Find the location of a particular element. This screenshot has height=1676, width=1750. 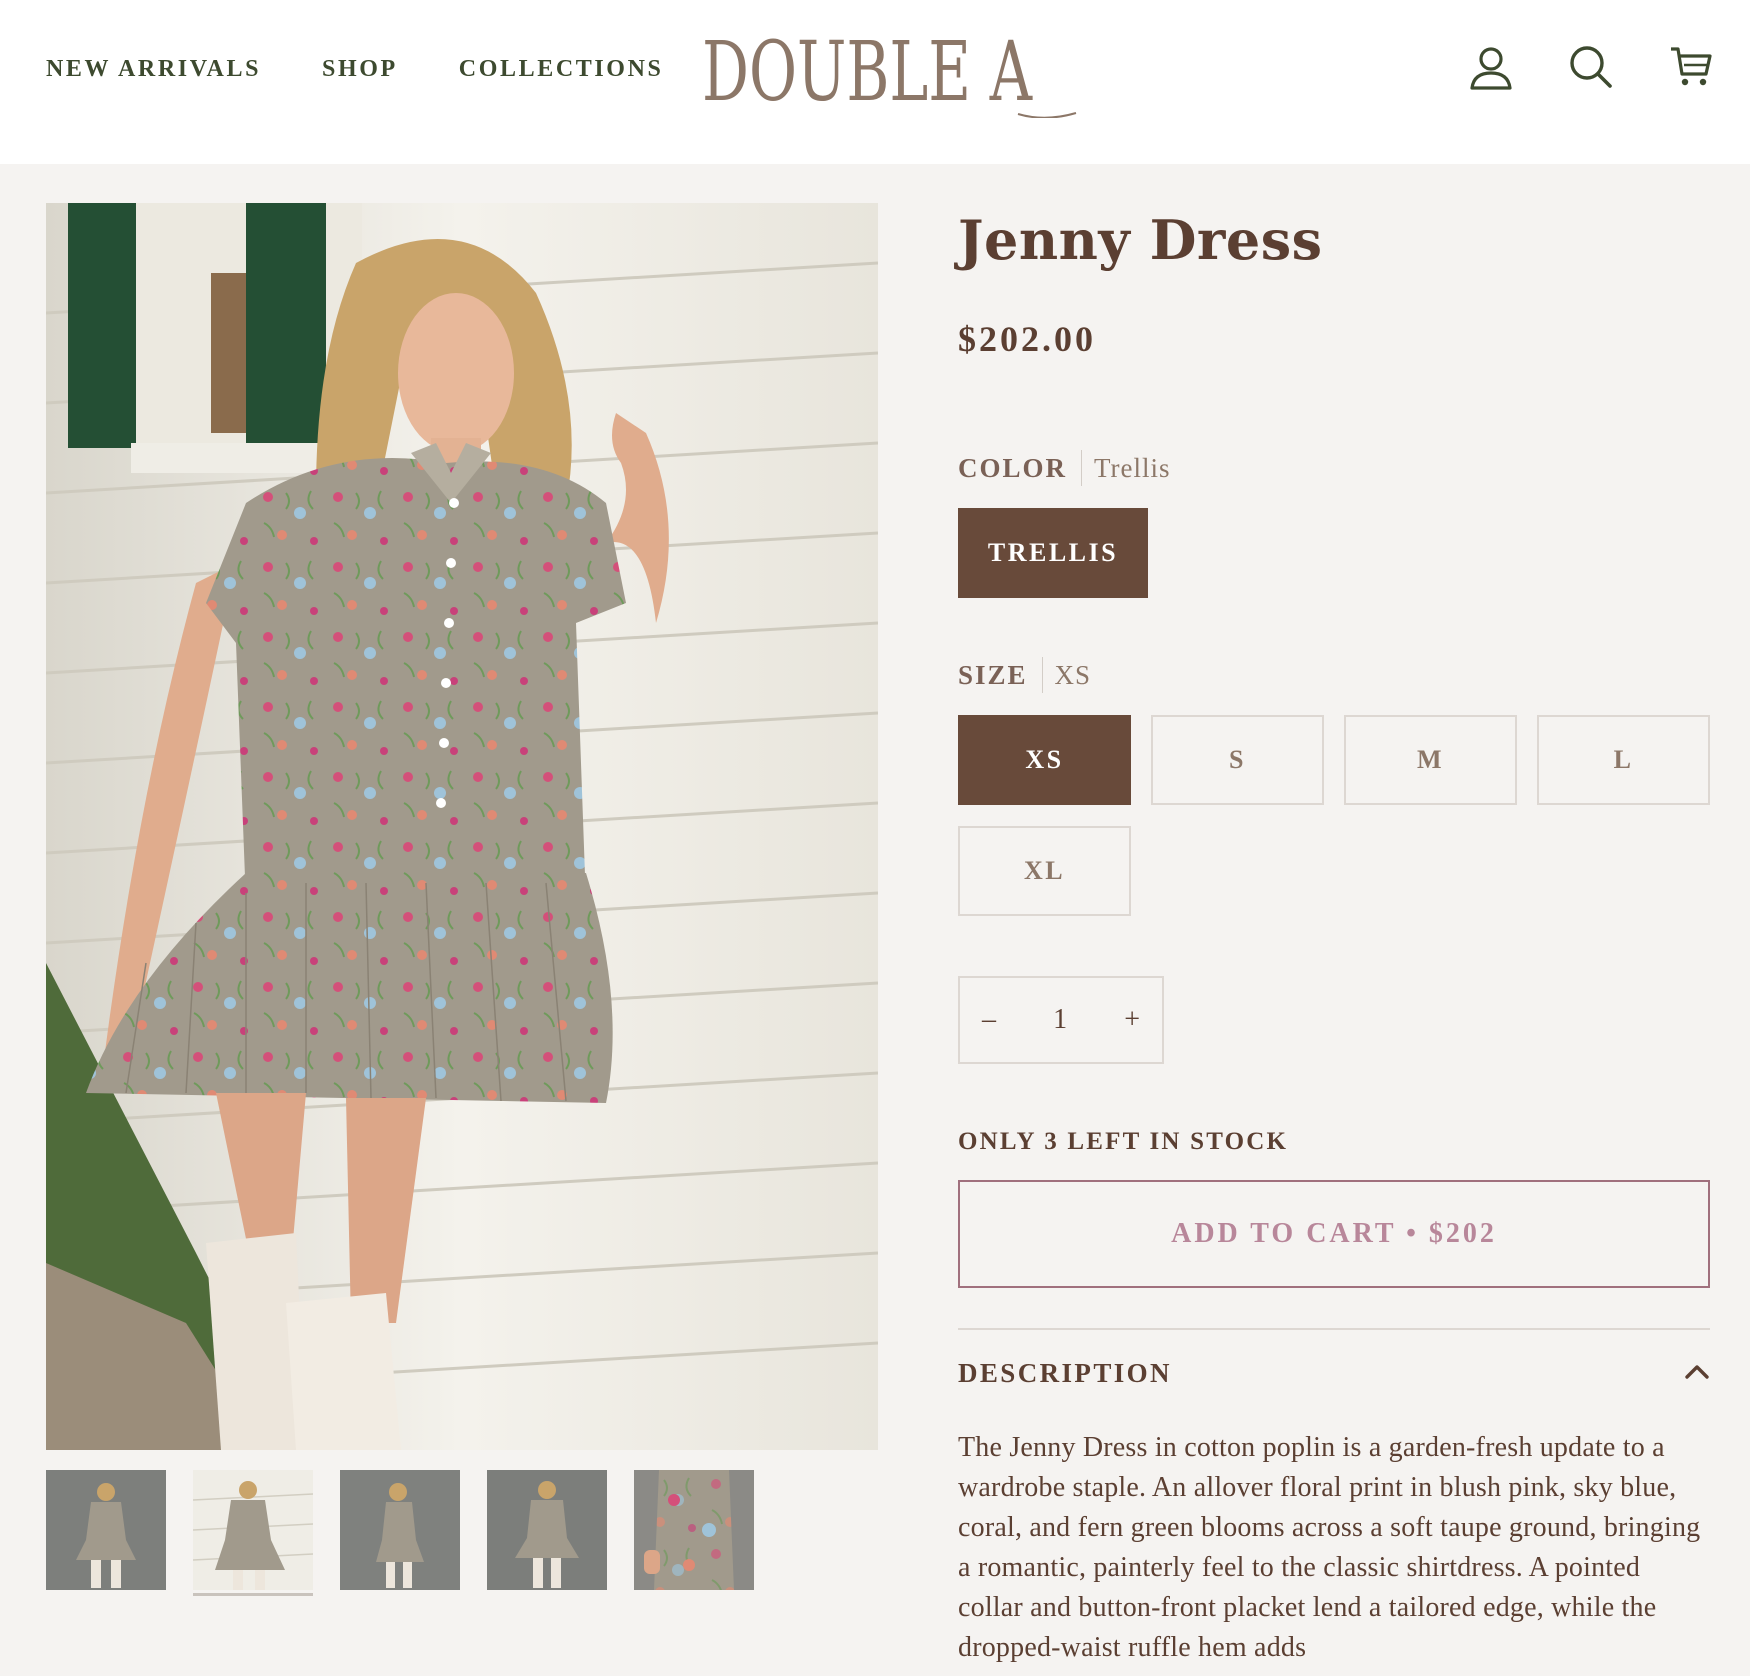

site-header: NEW ARRIVALS SHOP COLLECTIONS DOUBLE A is located at coordinates (875, 82).